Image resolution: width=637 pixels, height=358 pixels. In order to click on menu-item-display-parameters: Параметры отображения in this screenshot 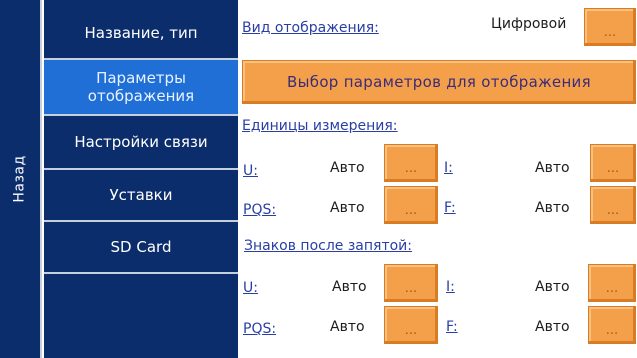, I will do `click(141, 88)`.